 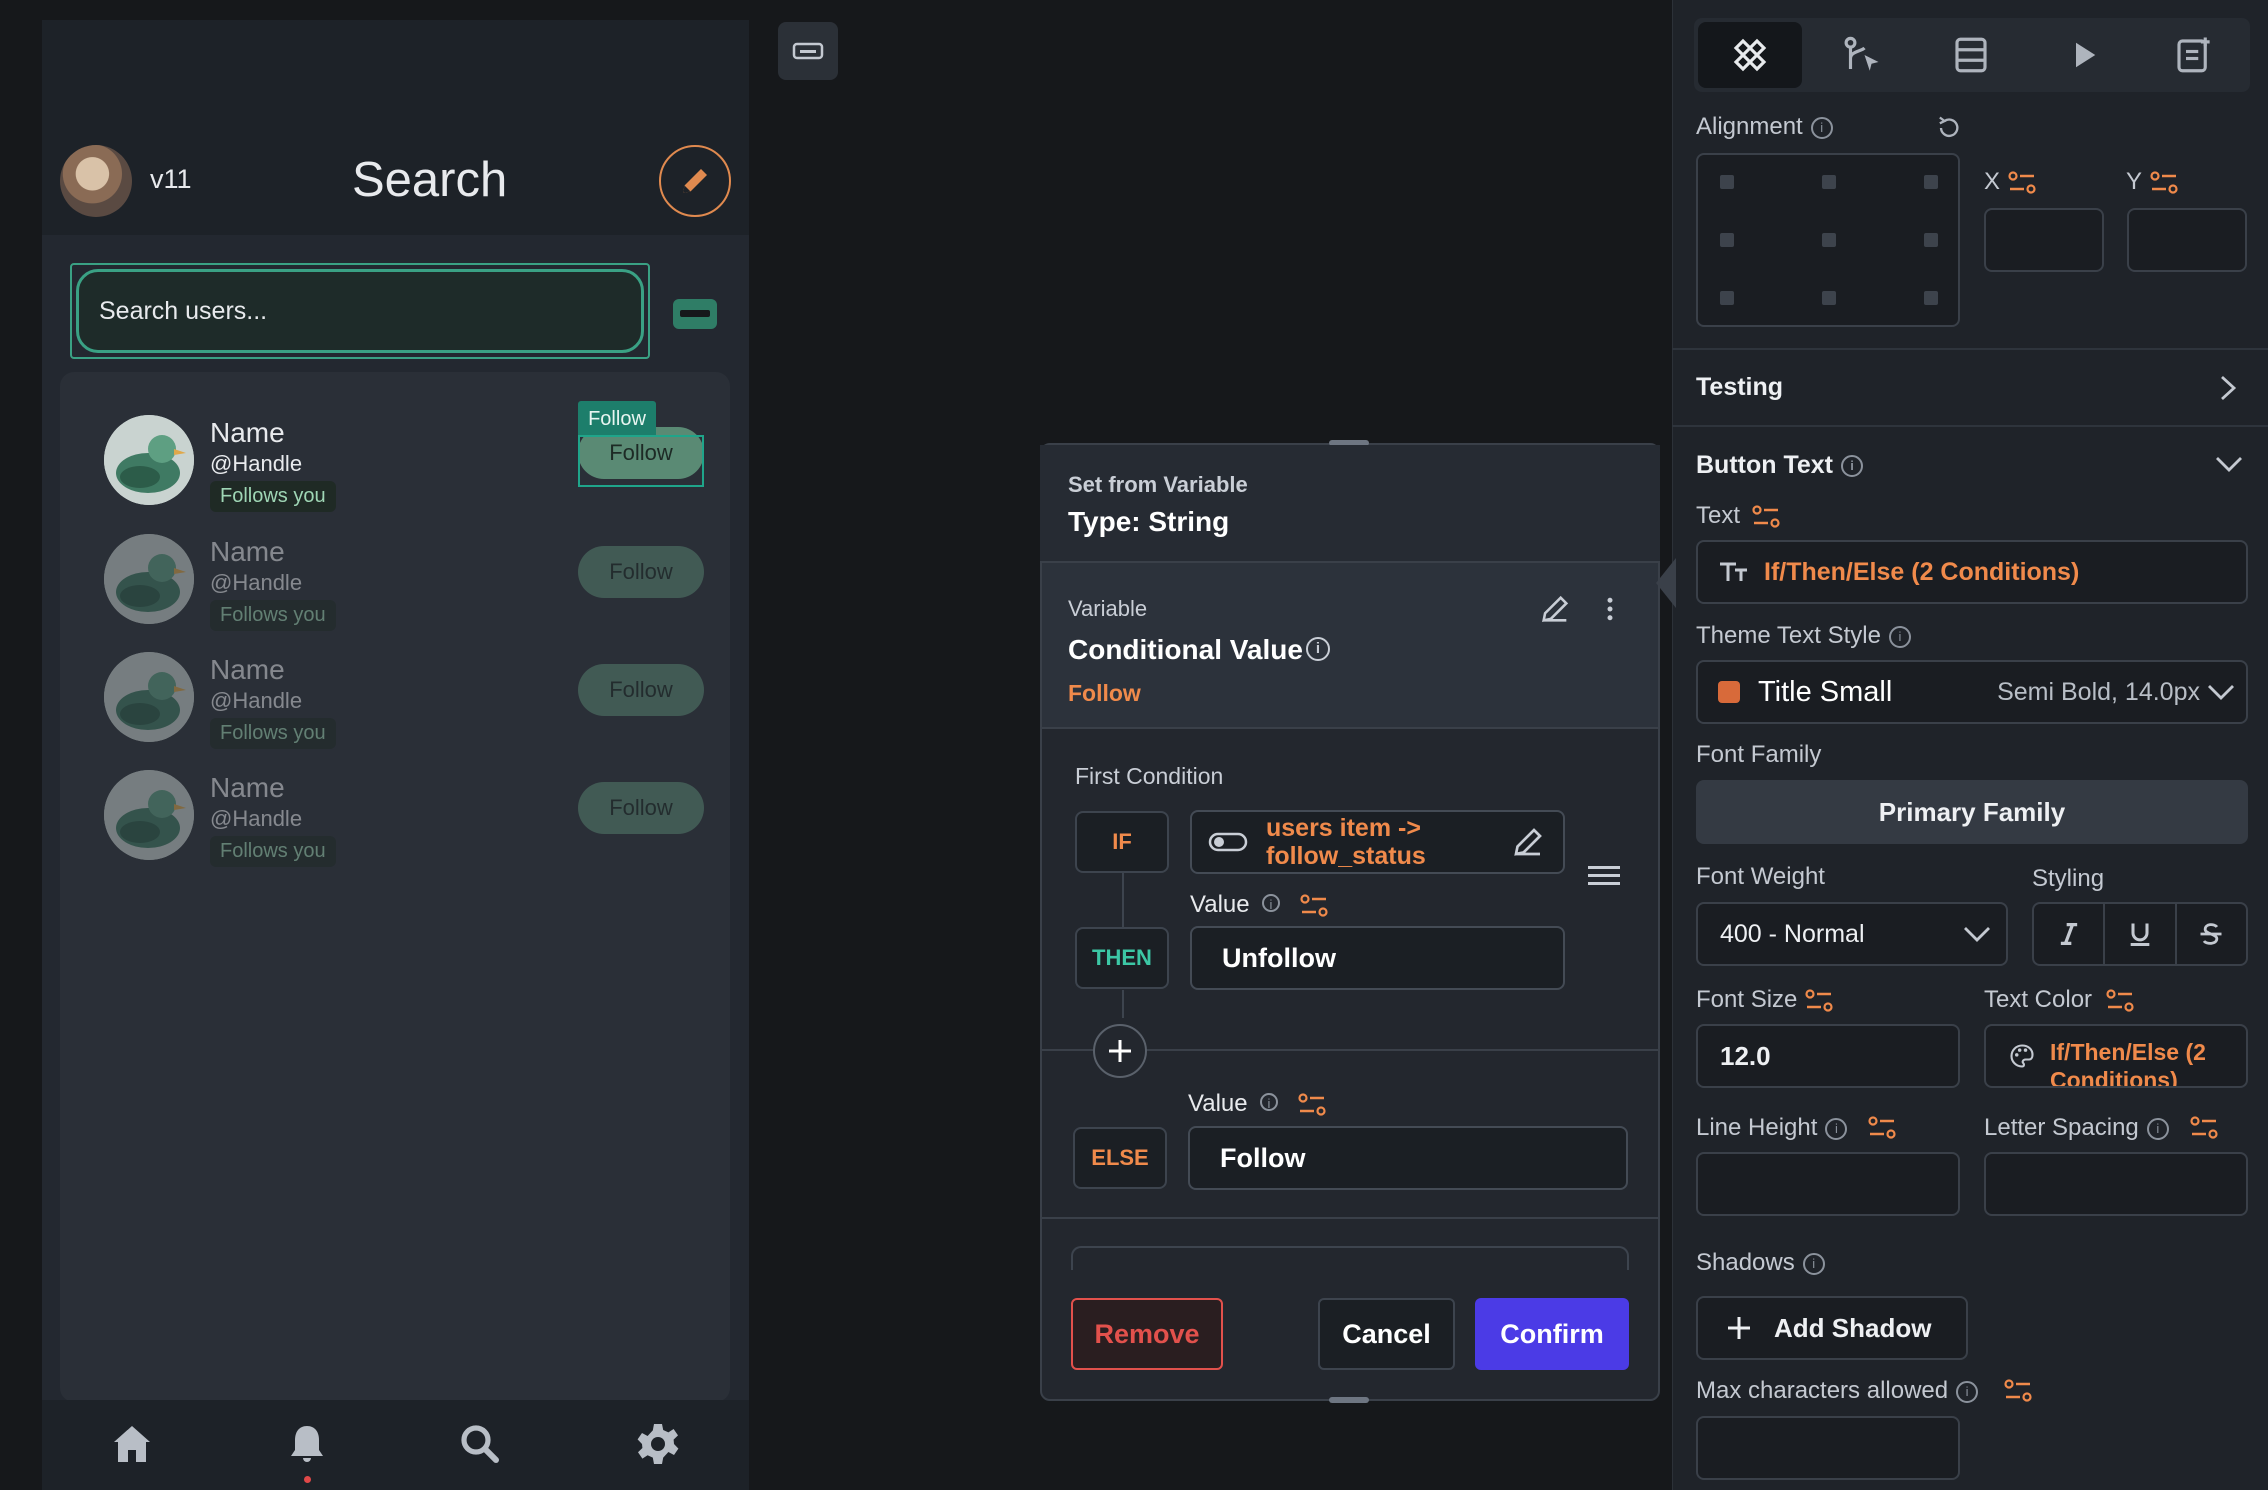 I want to click on condition-connector, so click(x=1123, y=900).